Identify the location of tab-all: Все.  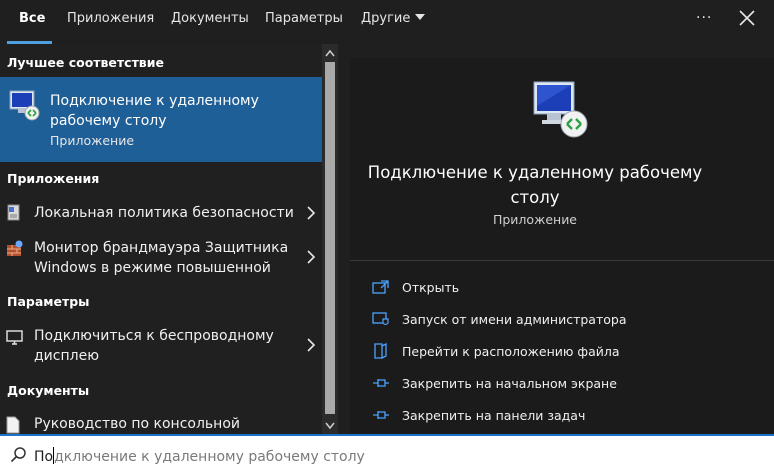
(32, 22).